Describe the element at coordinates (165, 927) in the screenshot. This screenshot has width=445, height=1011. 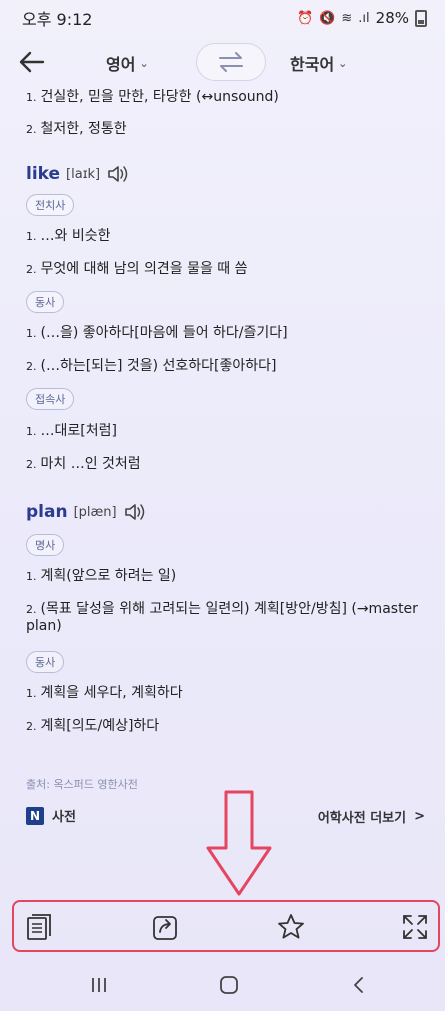
I see `share-icon` at that location.